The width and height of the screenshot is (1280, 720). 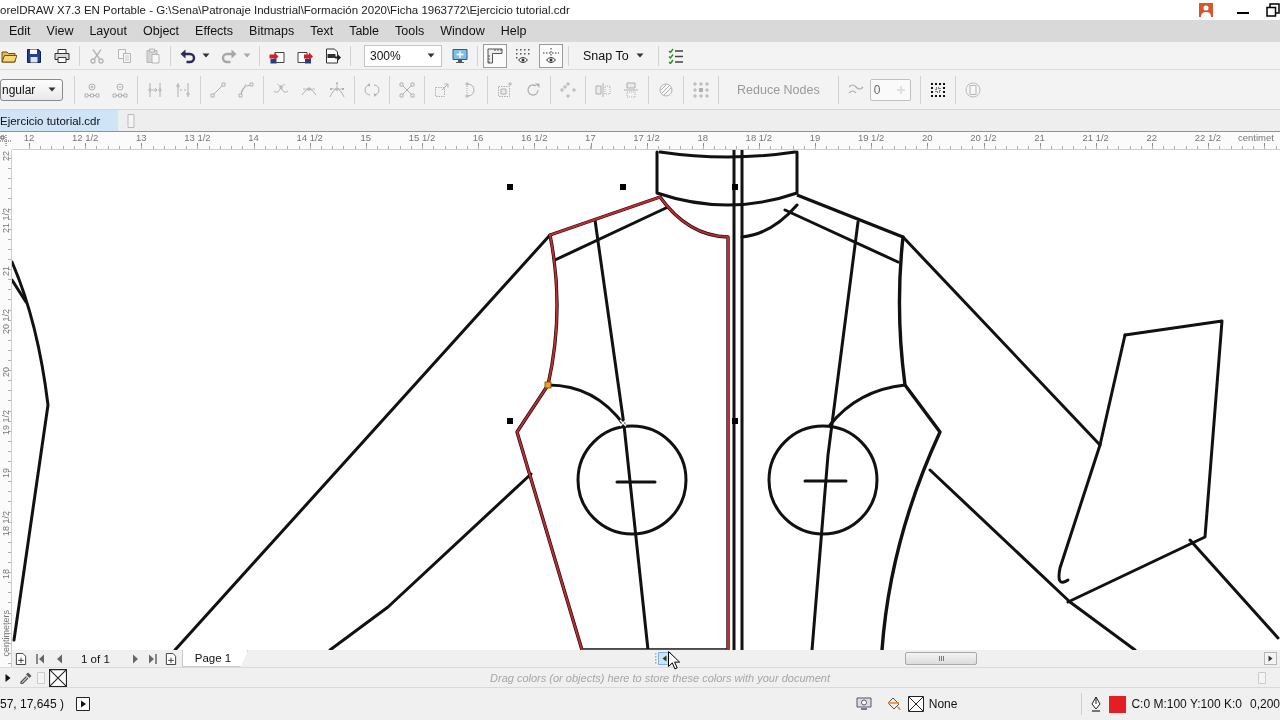 What do you see at coordinates (1262, 677) in the screenshot?
I see `empty-swatch-icon` at bounding box center [1262, 677].